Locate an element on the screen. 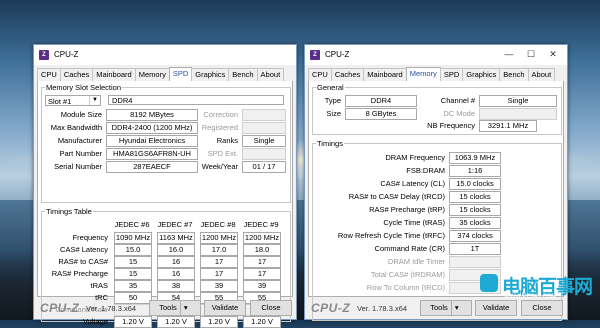  timing-cell: 1163 MHz is located at coordinates (176, 238).